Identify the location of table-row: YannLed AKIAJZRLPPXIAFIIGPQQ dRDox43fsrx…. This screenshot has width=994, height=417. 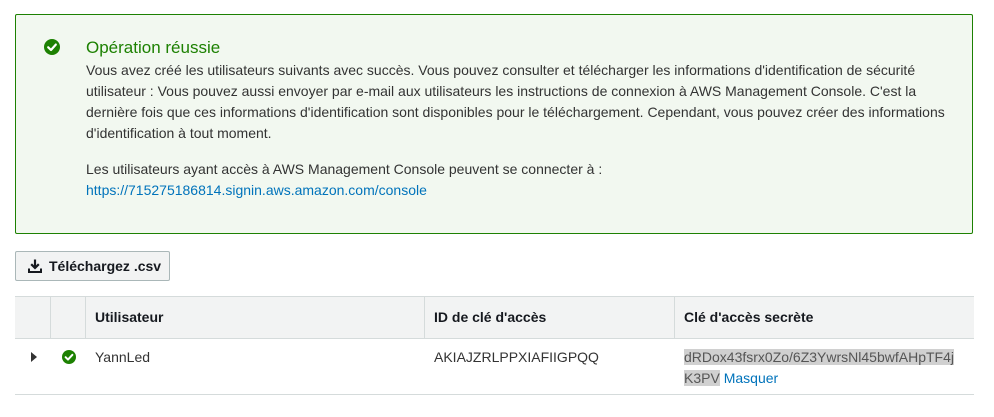
(494, 367).